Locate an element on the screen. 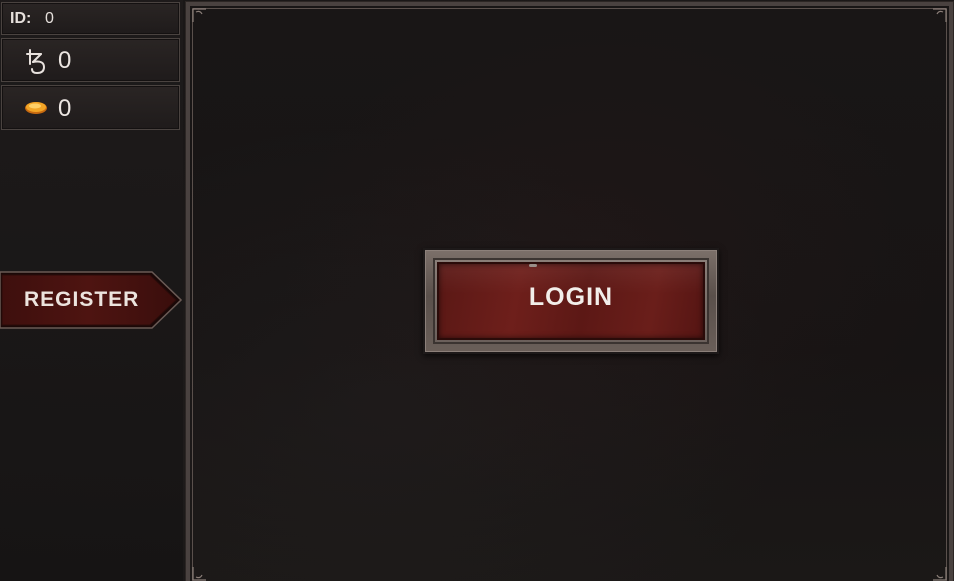 The height and width of the screenshot is (581, 954). coin-balance-value: 0 is located at coordinates (65, 108).